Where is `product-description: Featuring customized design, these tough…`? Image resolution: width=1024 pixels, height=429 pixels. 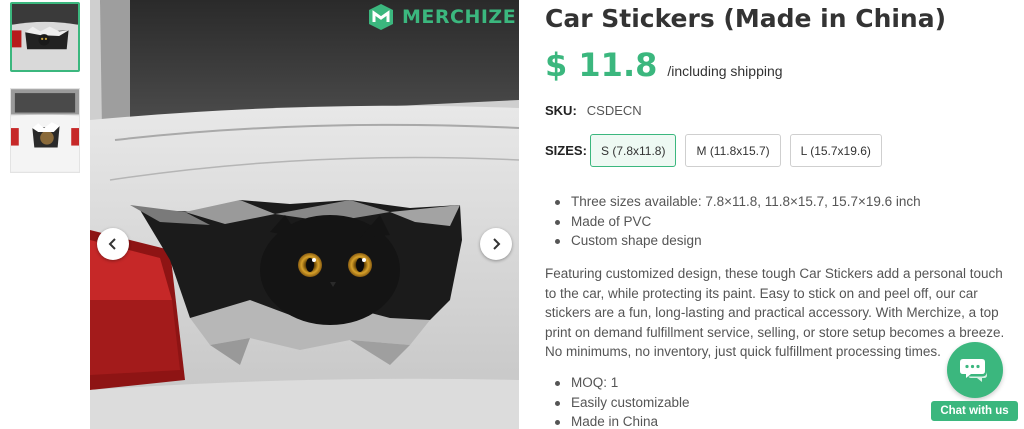
product-description: Featuring customized design, these tough… is located at coordinates (775, 313).